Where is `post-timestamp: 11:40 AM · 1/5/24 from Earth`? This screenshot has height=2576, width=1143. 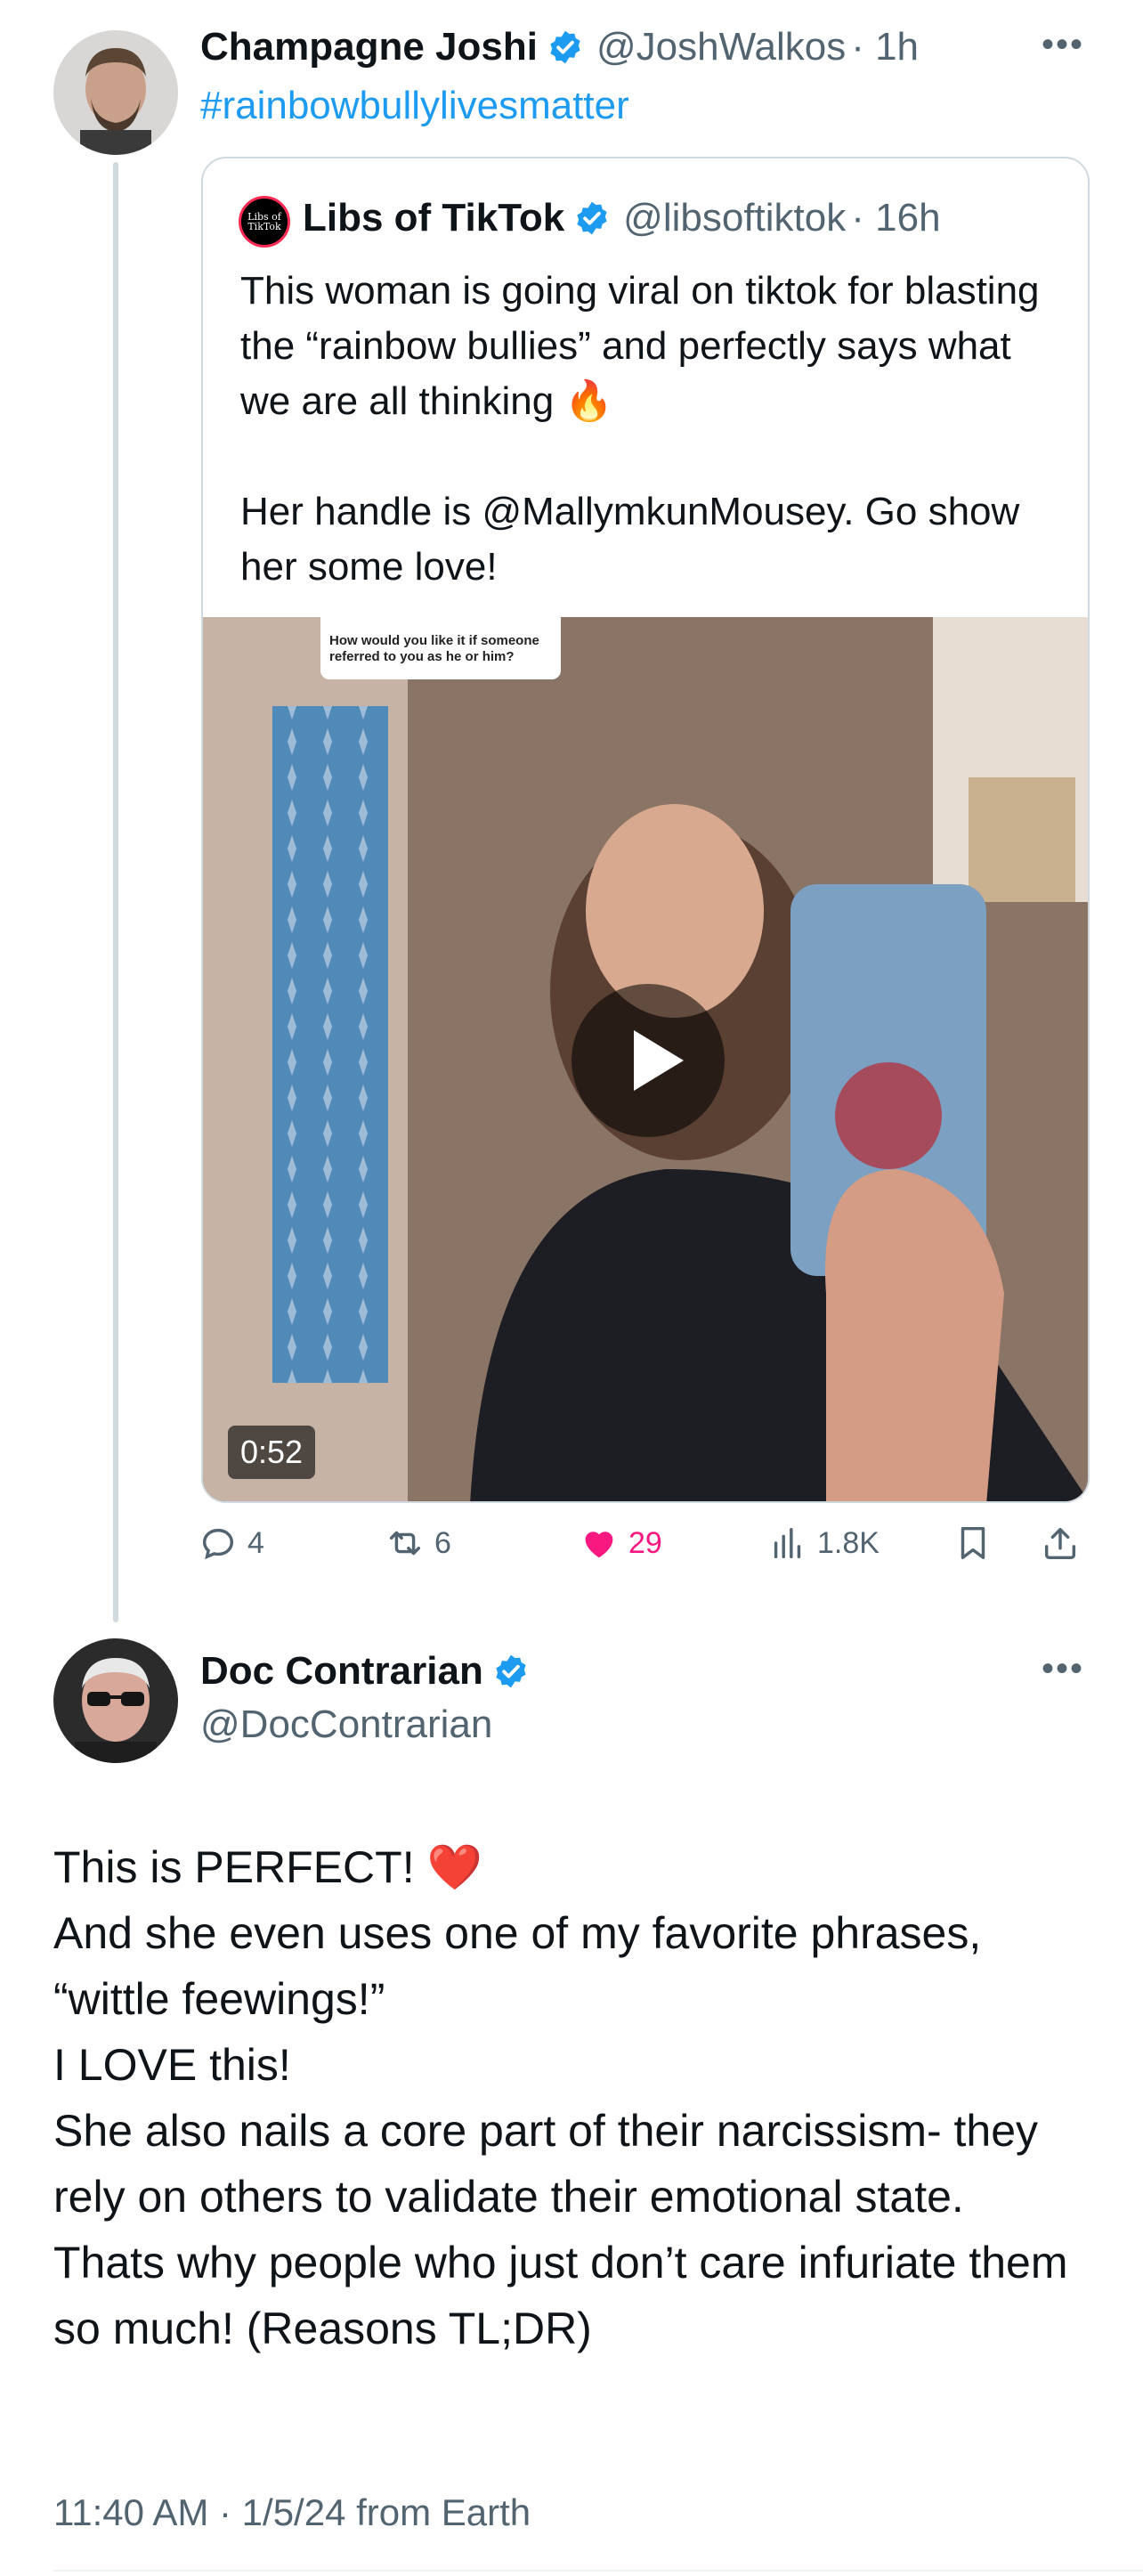 post-timestamp: 11:40 AM · 1/5/24 from Earth is located at coordinates (292, 2512).